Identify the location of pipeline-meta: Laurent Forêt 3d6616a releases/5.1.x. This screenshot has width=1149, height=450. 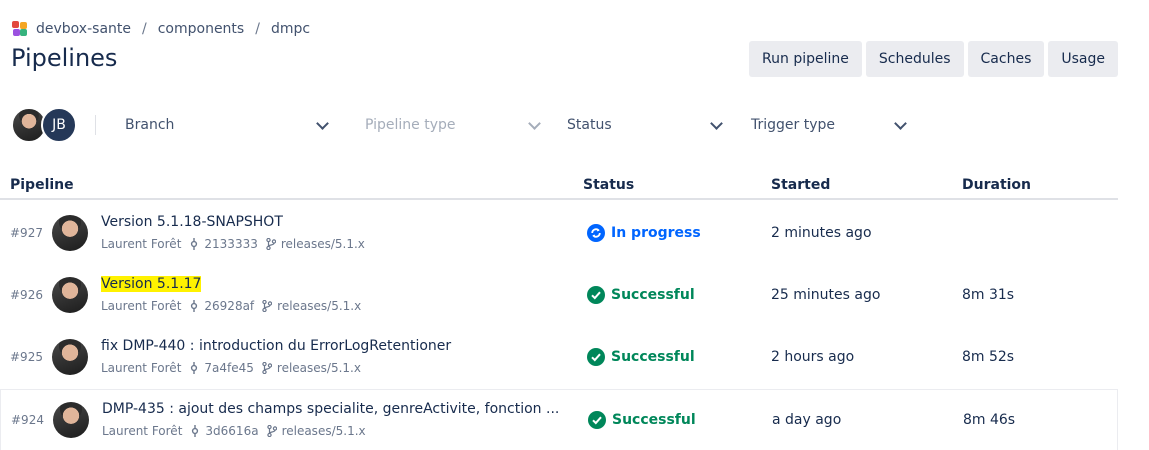
(234, 431).